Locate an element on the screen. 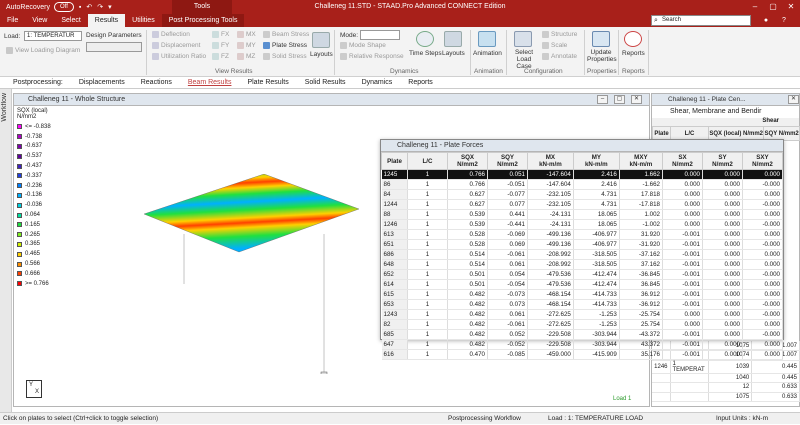  workflow-panel: Workflow is located at coordinates (6, 250).